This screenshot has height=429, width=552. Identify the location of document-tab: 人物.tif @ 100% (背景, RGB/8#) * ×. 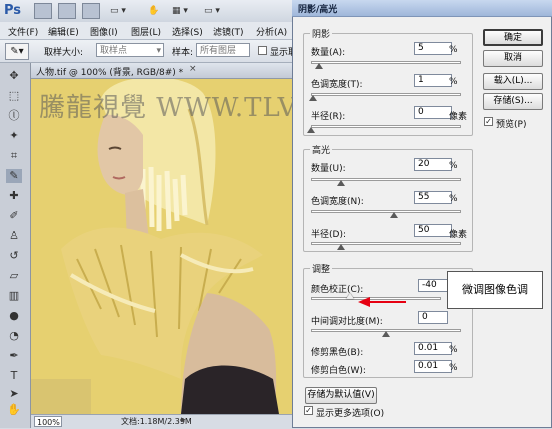
(165, 71).